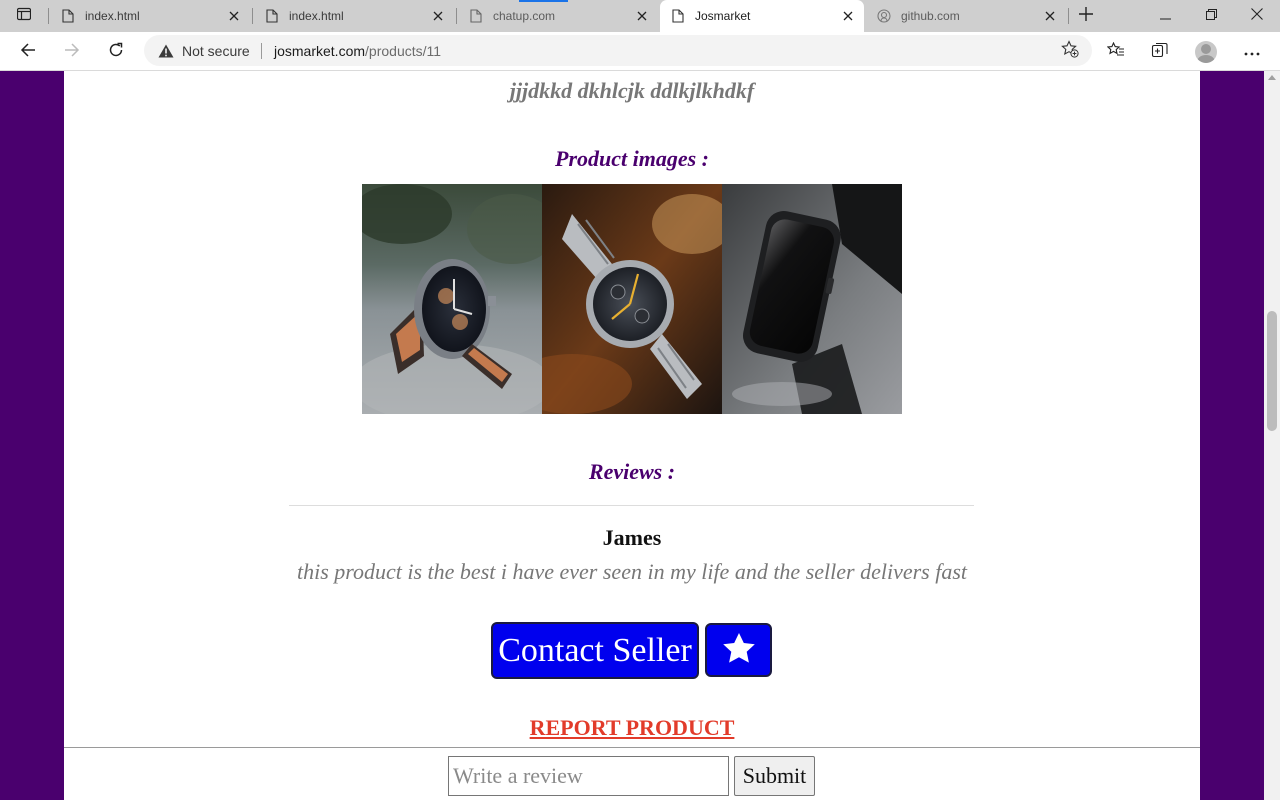 This screenshot has height=800, width=1280. I want to click on review-author: James, so click(632, 537).